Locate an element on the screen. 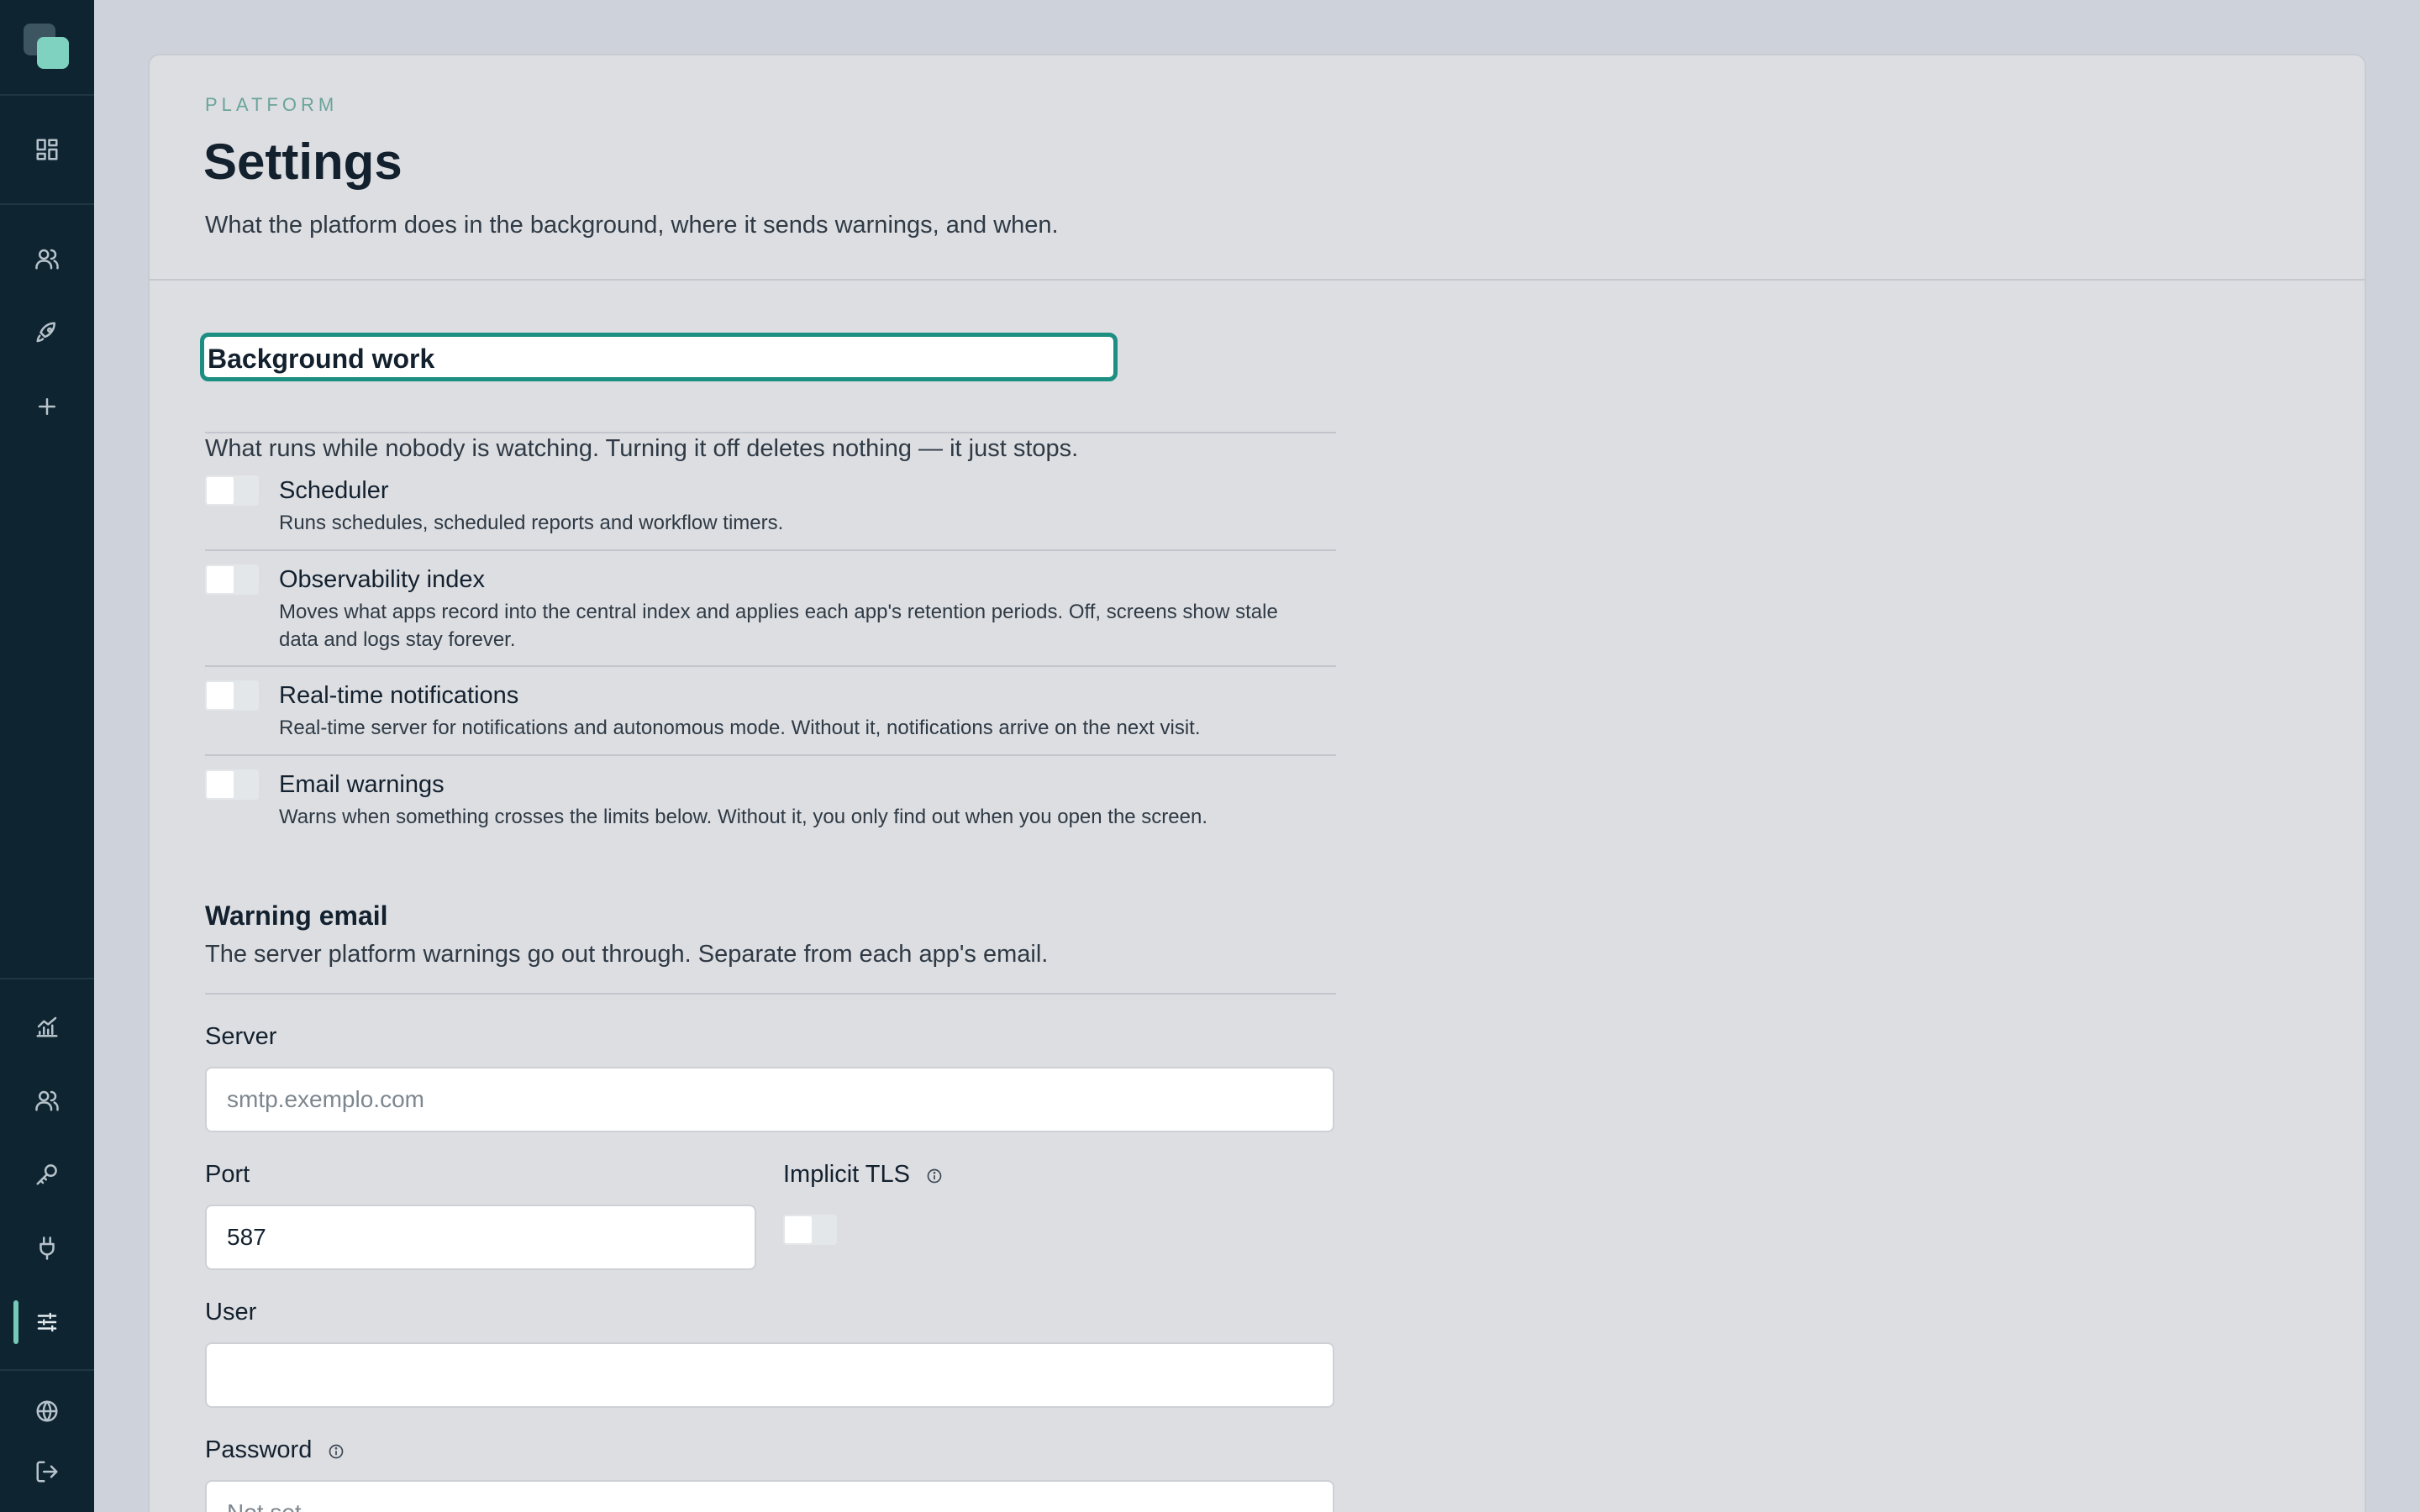 The width and height of the screenshot is (2420, 1512). implicit-tls-toggle is located at coordinates (810, 1230).